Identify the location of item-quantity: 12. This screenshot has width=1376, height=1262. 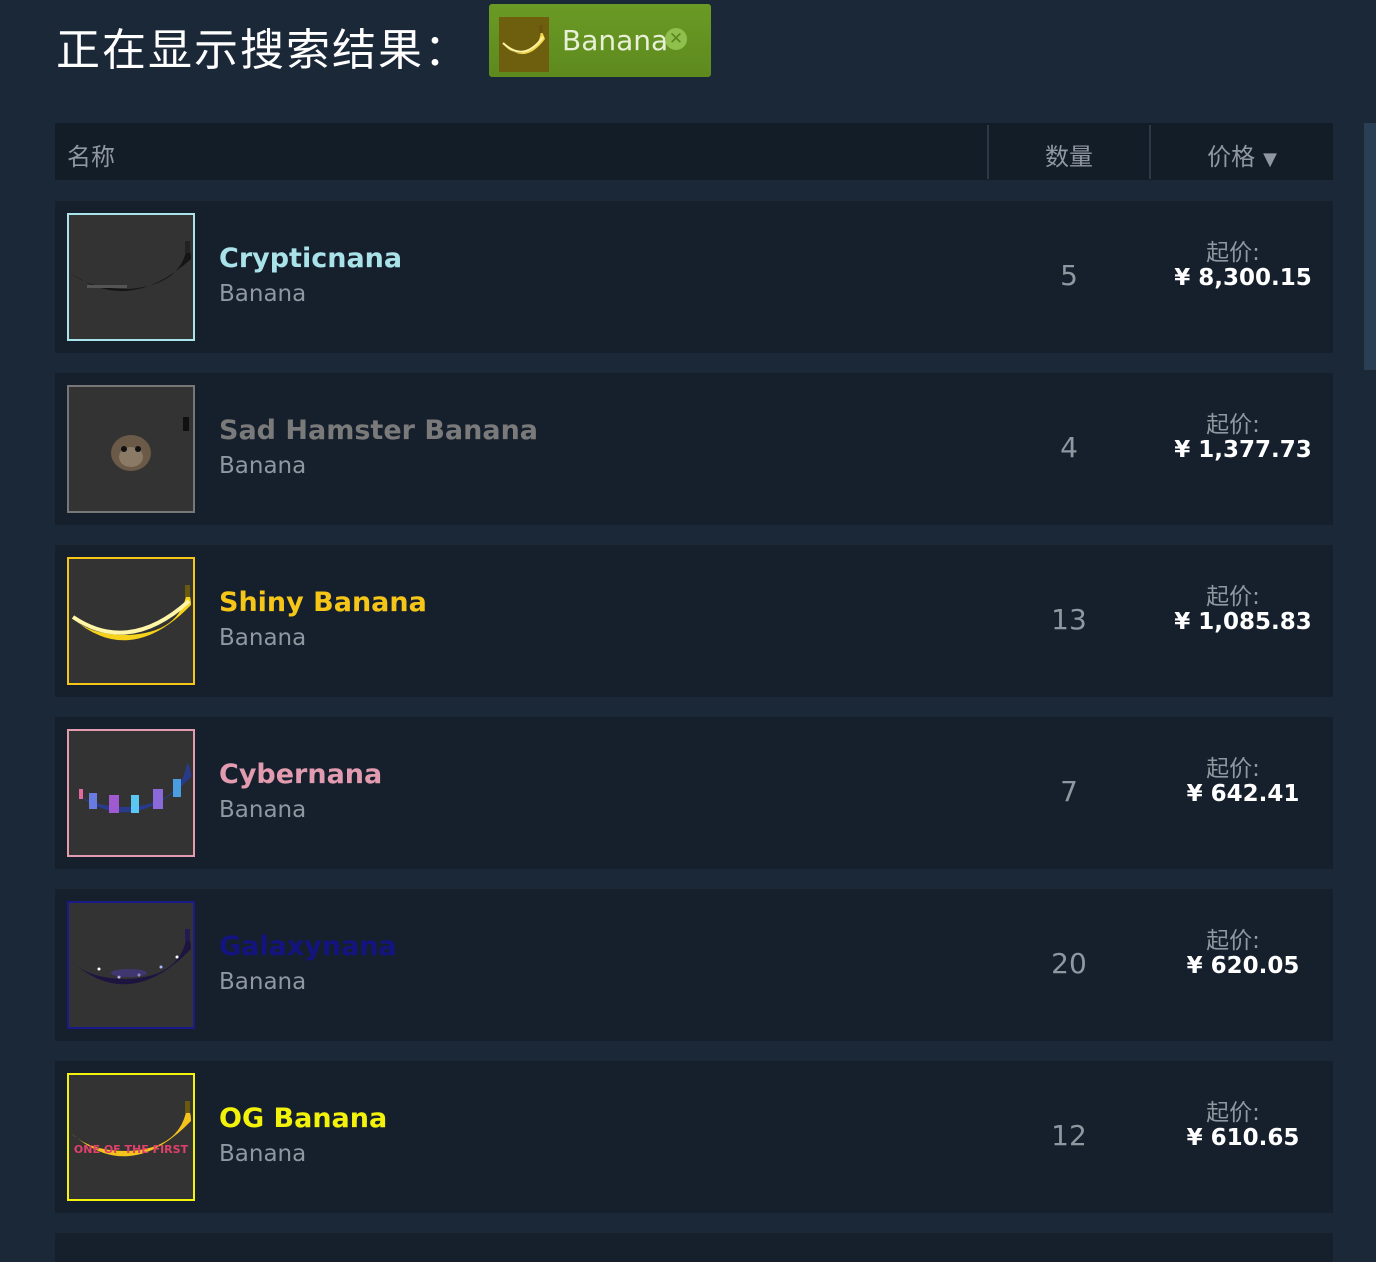
(1069, 1135).